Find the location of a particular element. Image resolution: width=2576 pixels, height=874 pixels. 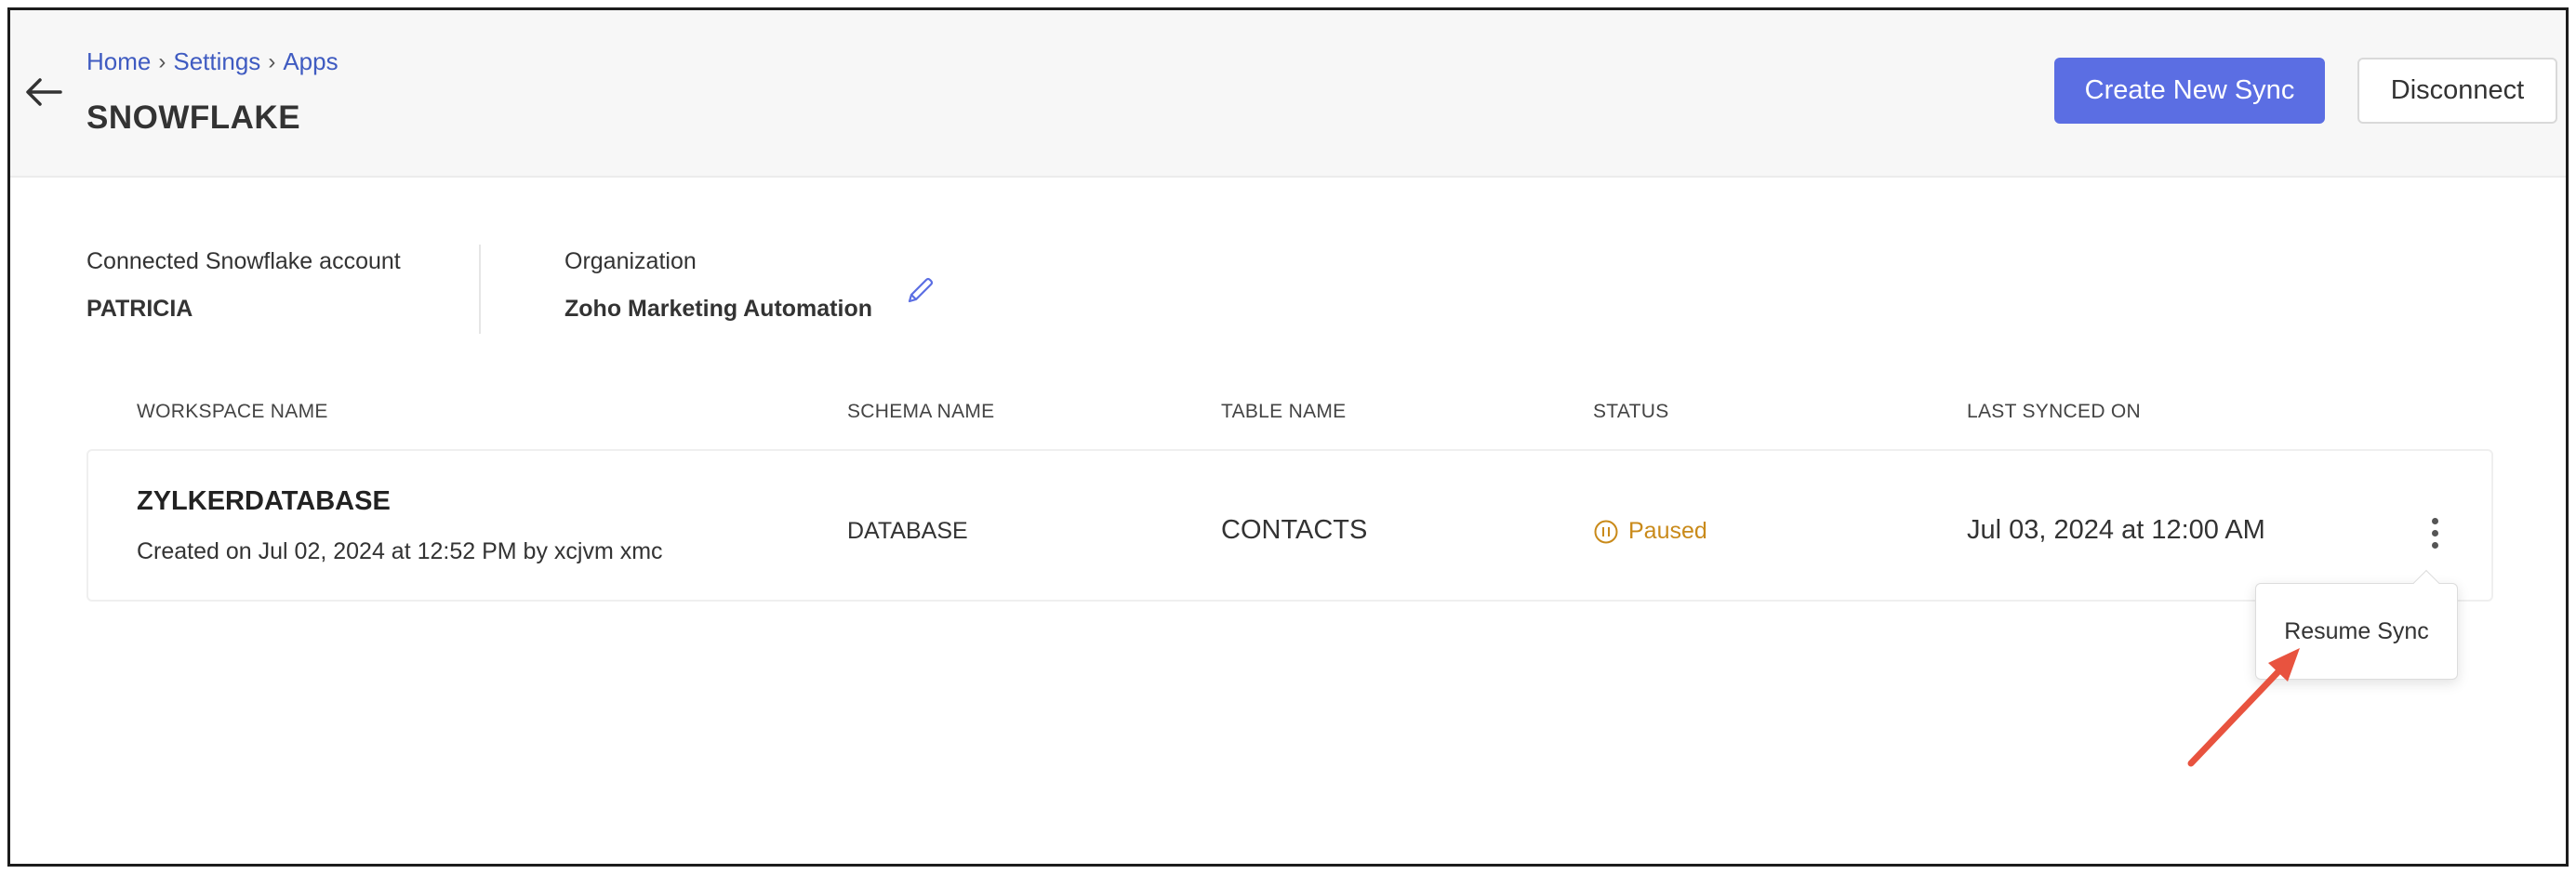

last-synced-value: Jul 03, 2024 at 12:00 AM is located at coordinates (2116, 530).